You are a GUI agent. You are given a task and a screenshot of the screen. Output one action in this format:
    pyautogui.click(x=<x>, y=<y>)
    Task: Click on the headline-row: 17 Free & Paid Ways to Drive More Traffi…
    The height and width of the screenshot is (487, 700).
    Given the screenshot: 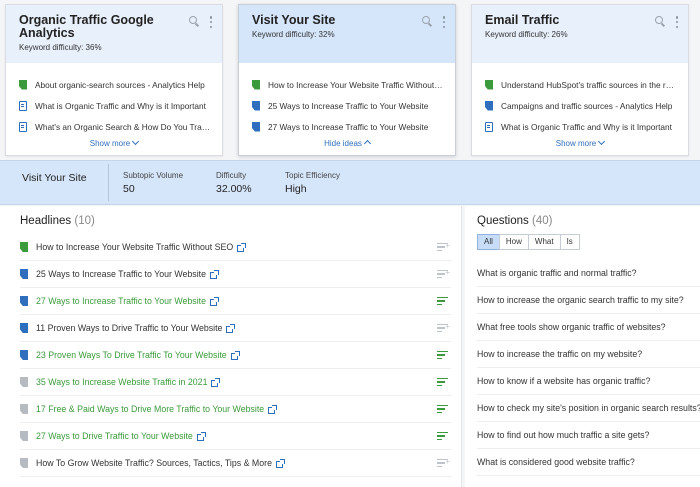 What is the action you would take?
    pyautogui.click(x=235, y=409)
    